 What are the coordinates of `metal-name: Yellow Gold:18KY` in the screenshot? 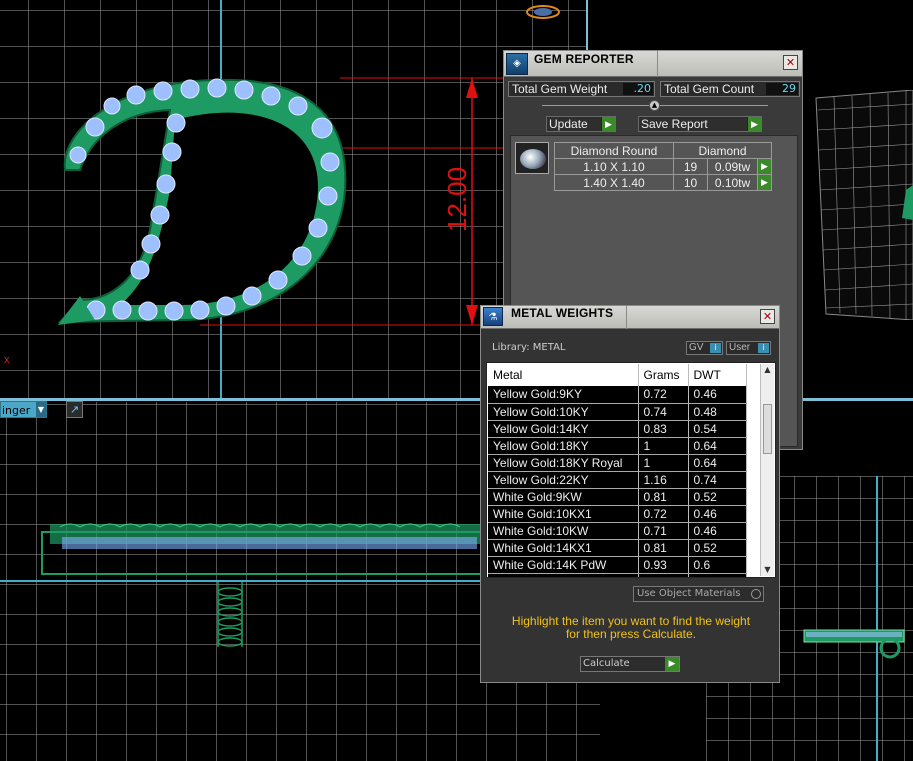 It's located at (563, 446).